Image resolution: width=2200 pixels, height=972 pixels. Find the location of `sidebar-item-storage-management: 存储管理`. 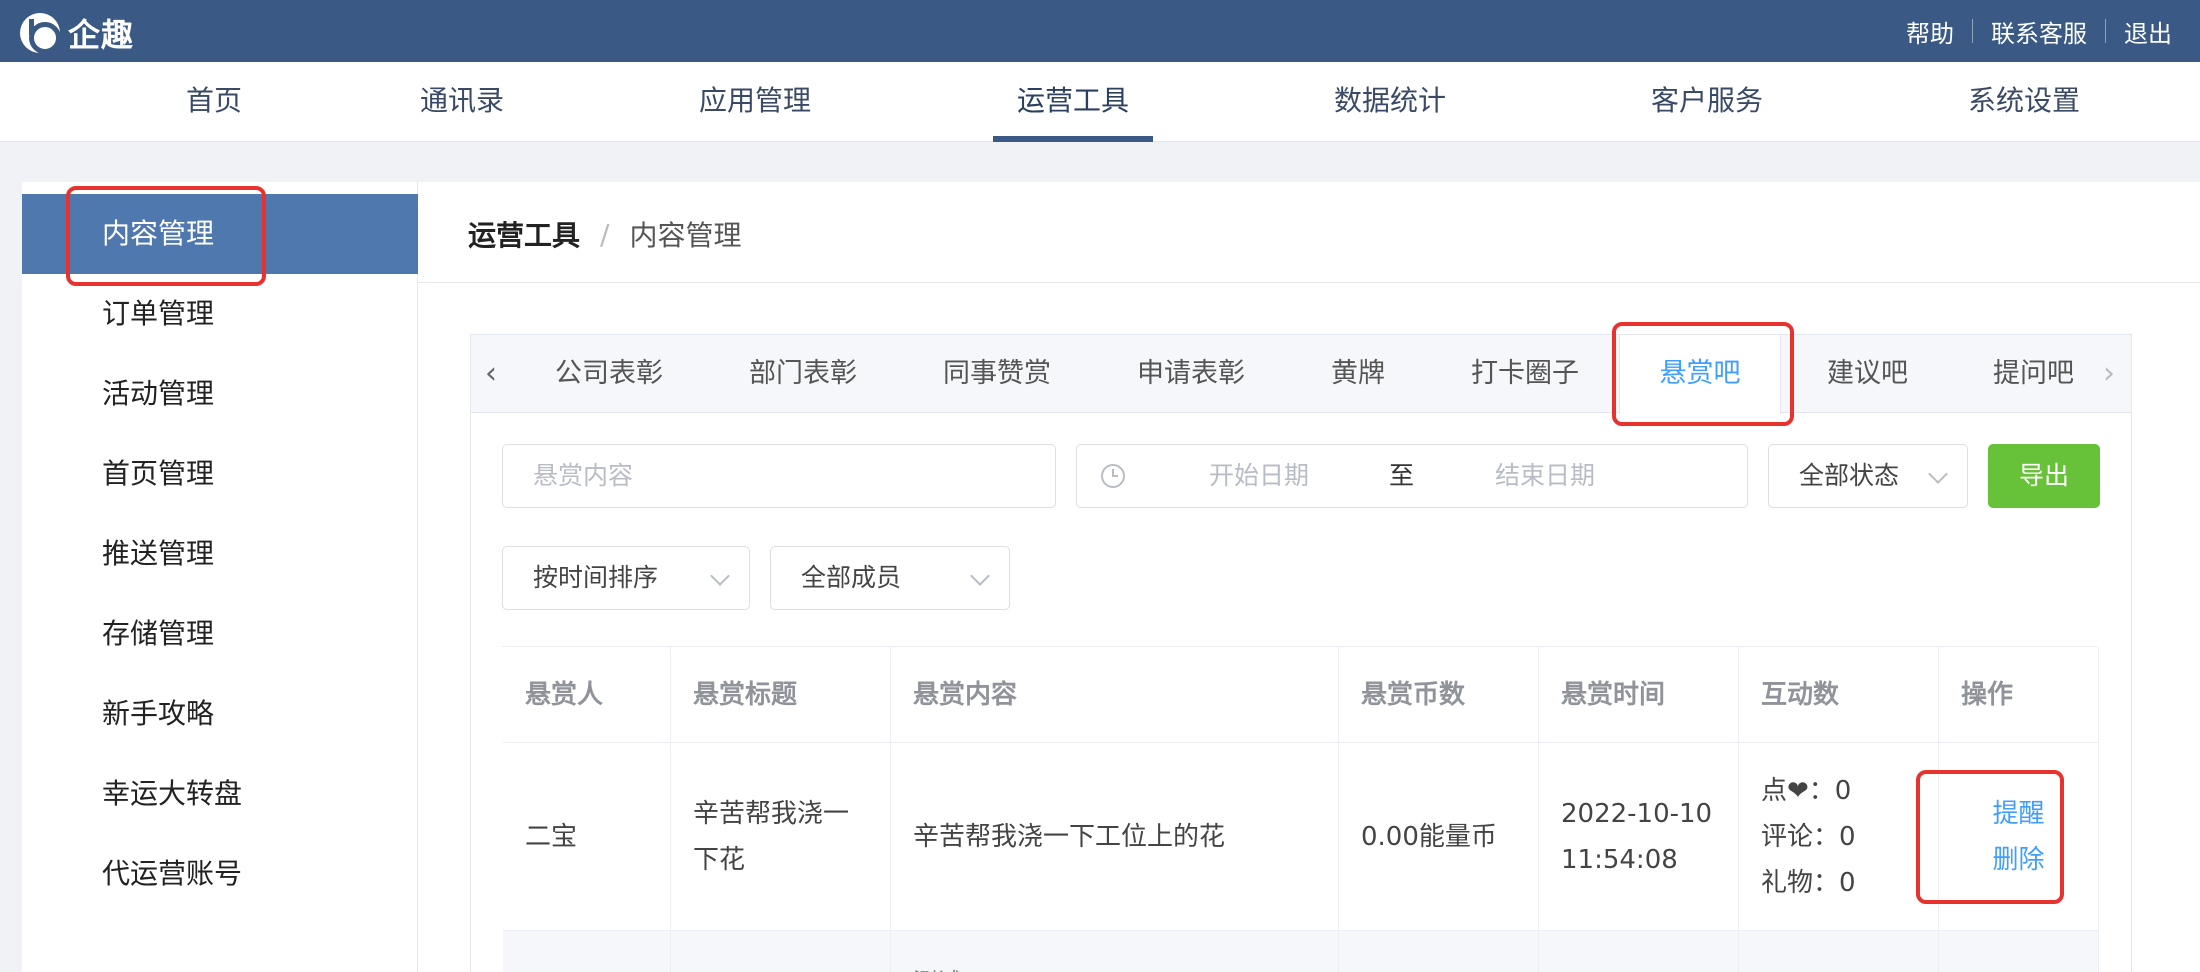

sidebar-item-storage-management: 存储管理 is located at coordinates (220, 634).